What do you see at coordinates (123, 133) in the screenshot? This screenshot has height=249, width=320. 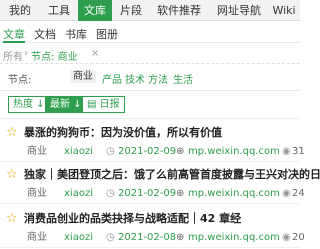 I see `article-title: 暴涨的狗狗币：因为没价值，所以有价值` at bounding box center [123, 133].